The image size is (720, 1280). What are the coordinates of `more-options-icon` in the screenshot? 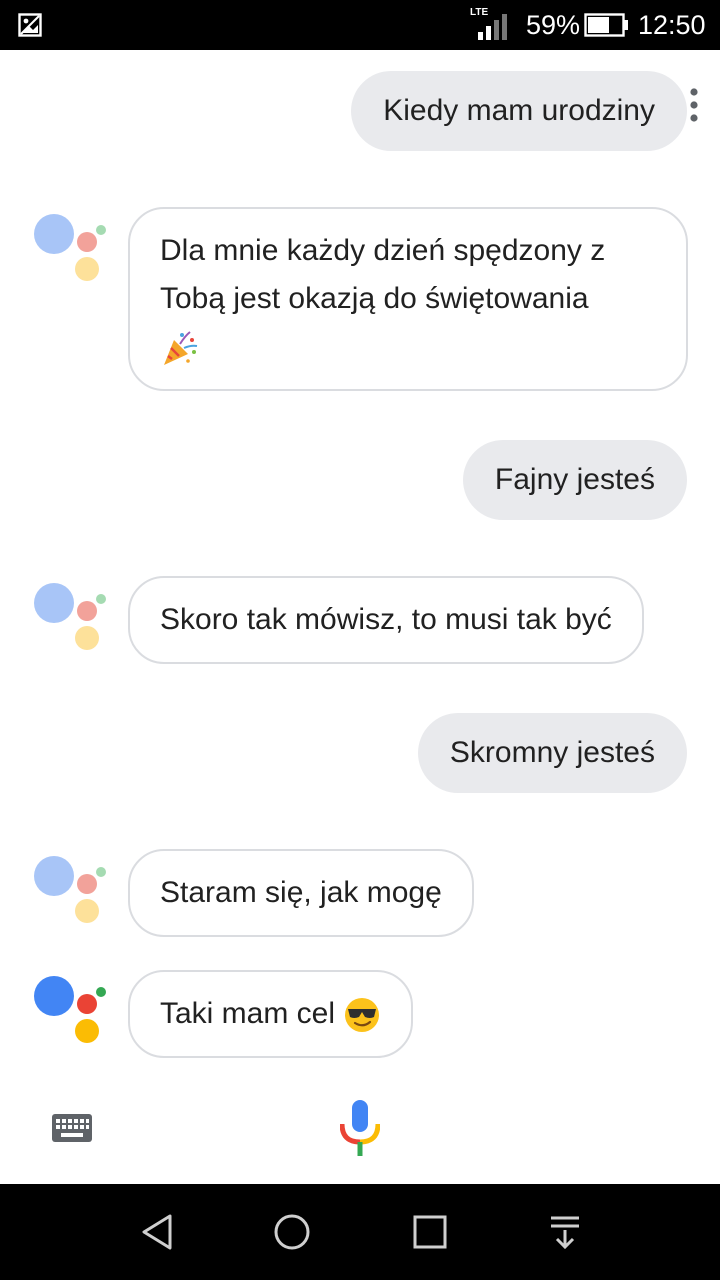 It's located at (694, 105).